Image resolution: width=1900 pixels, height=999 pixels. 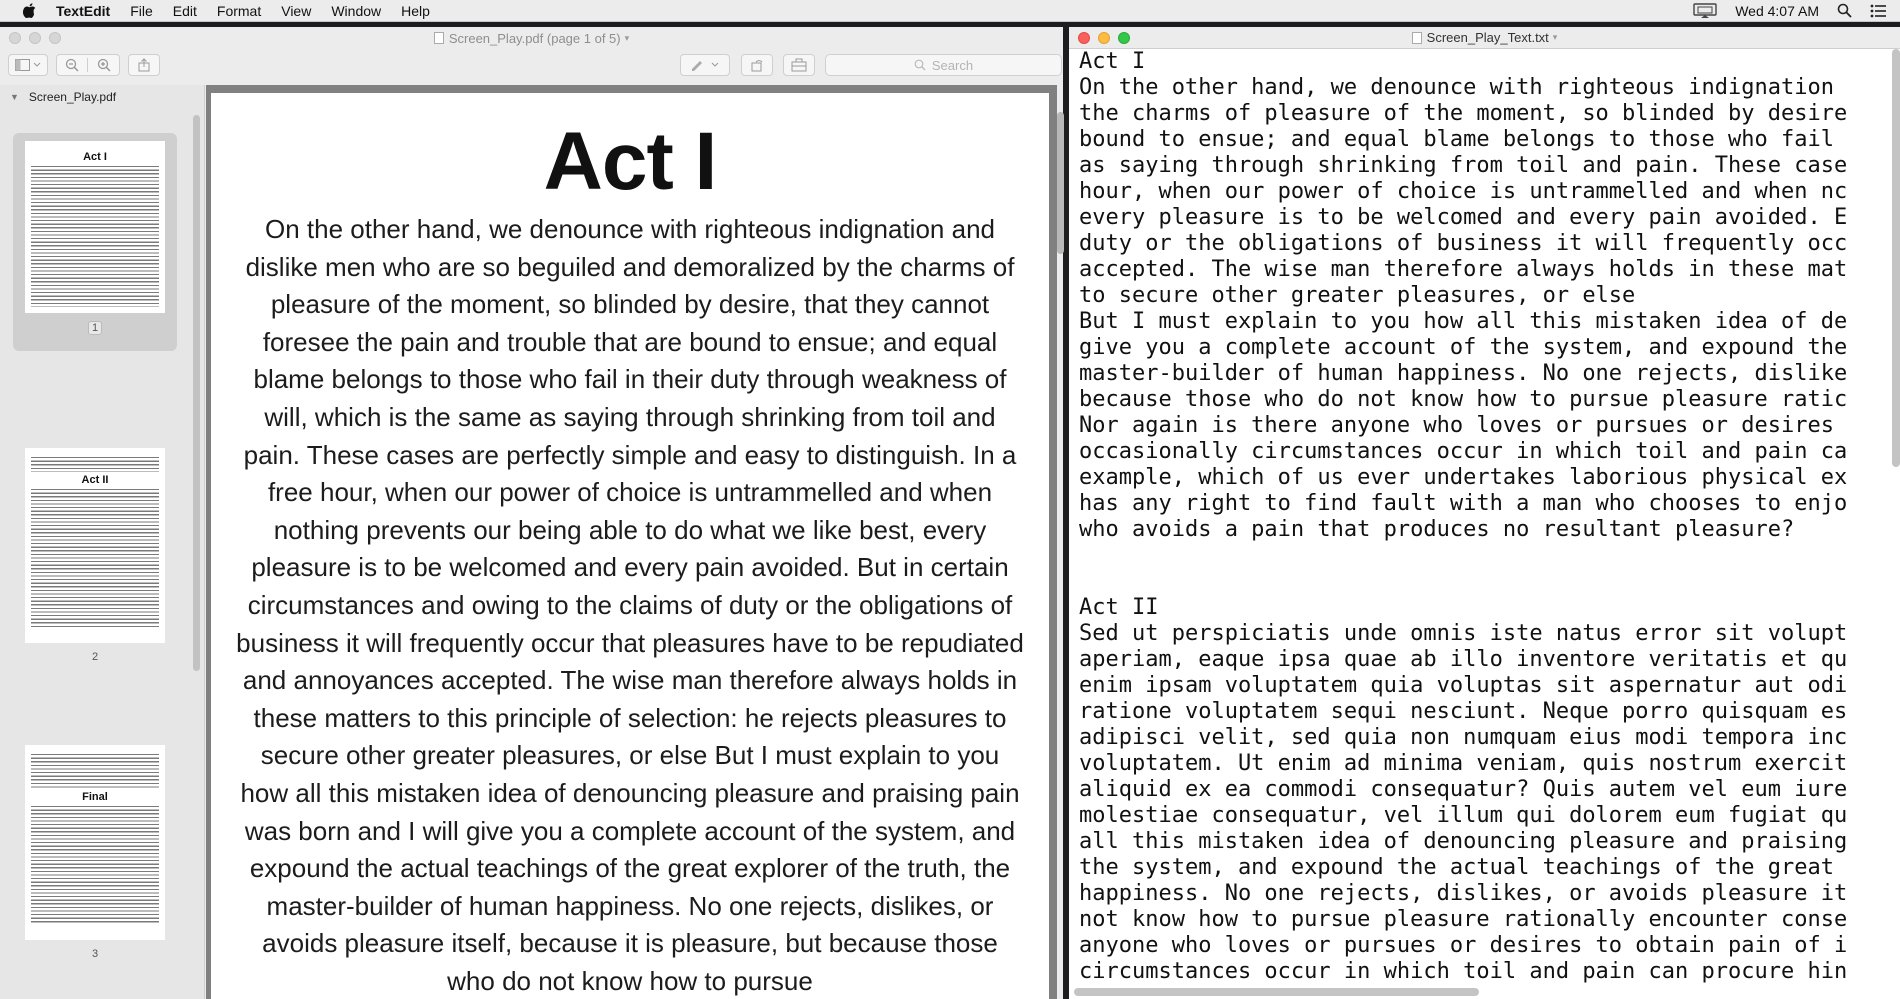 I want to click on thumbnail-page-3: Final 3, so click(x=95, y=852).